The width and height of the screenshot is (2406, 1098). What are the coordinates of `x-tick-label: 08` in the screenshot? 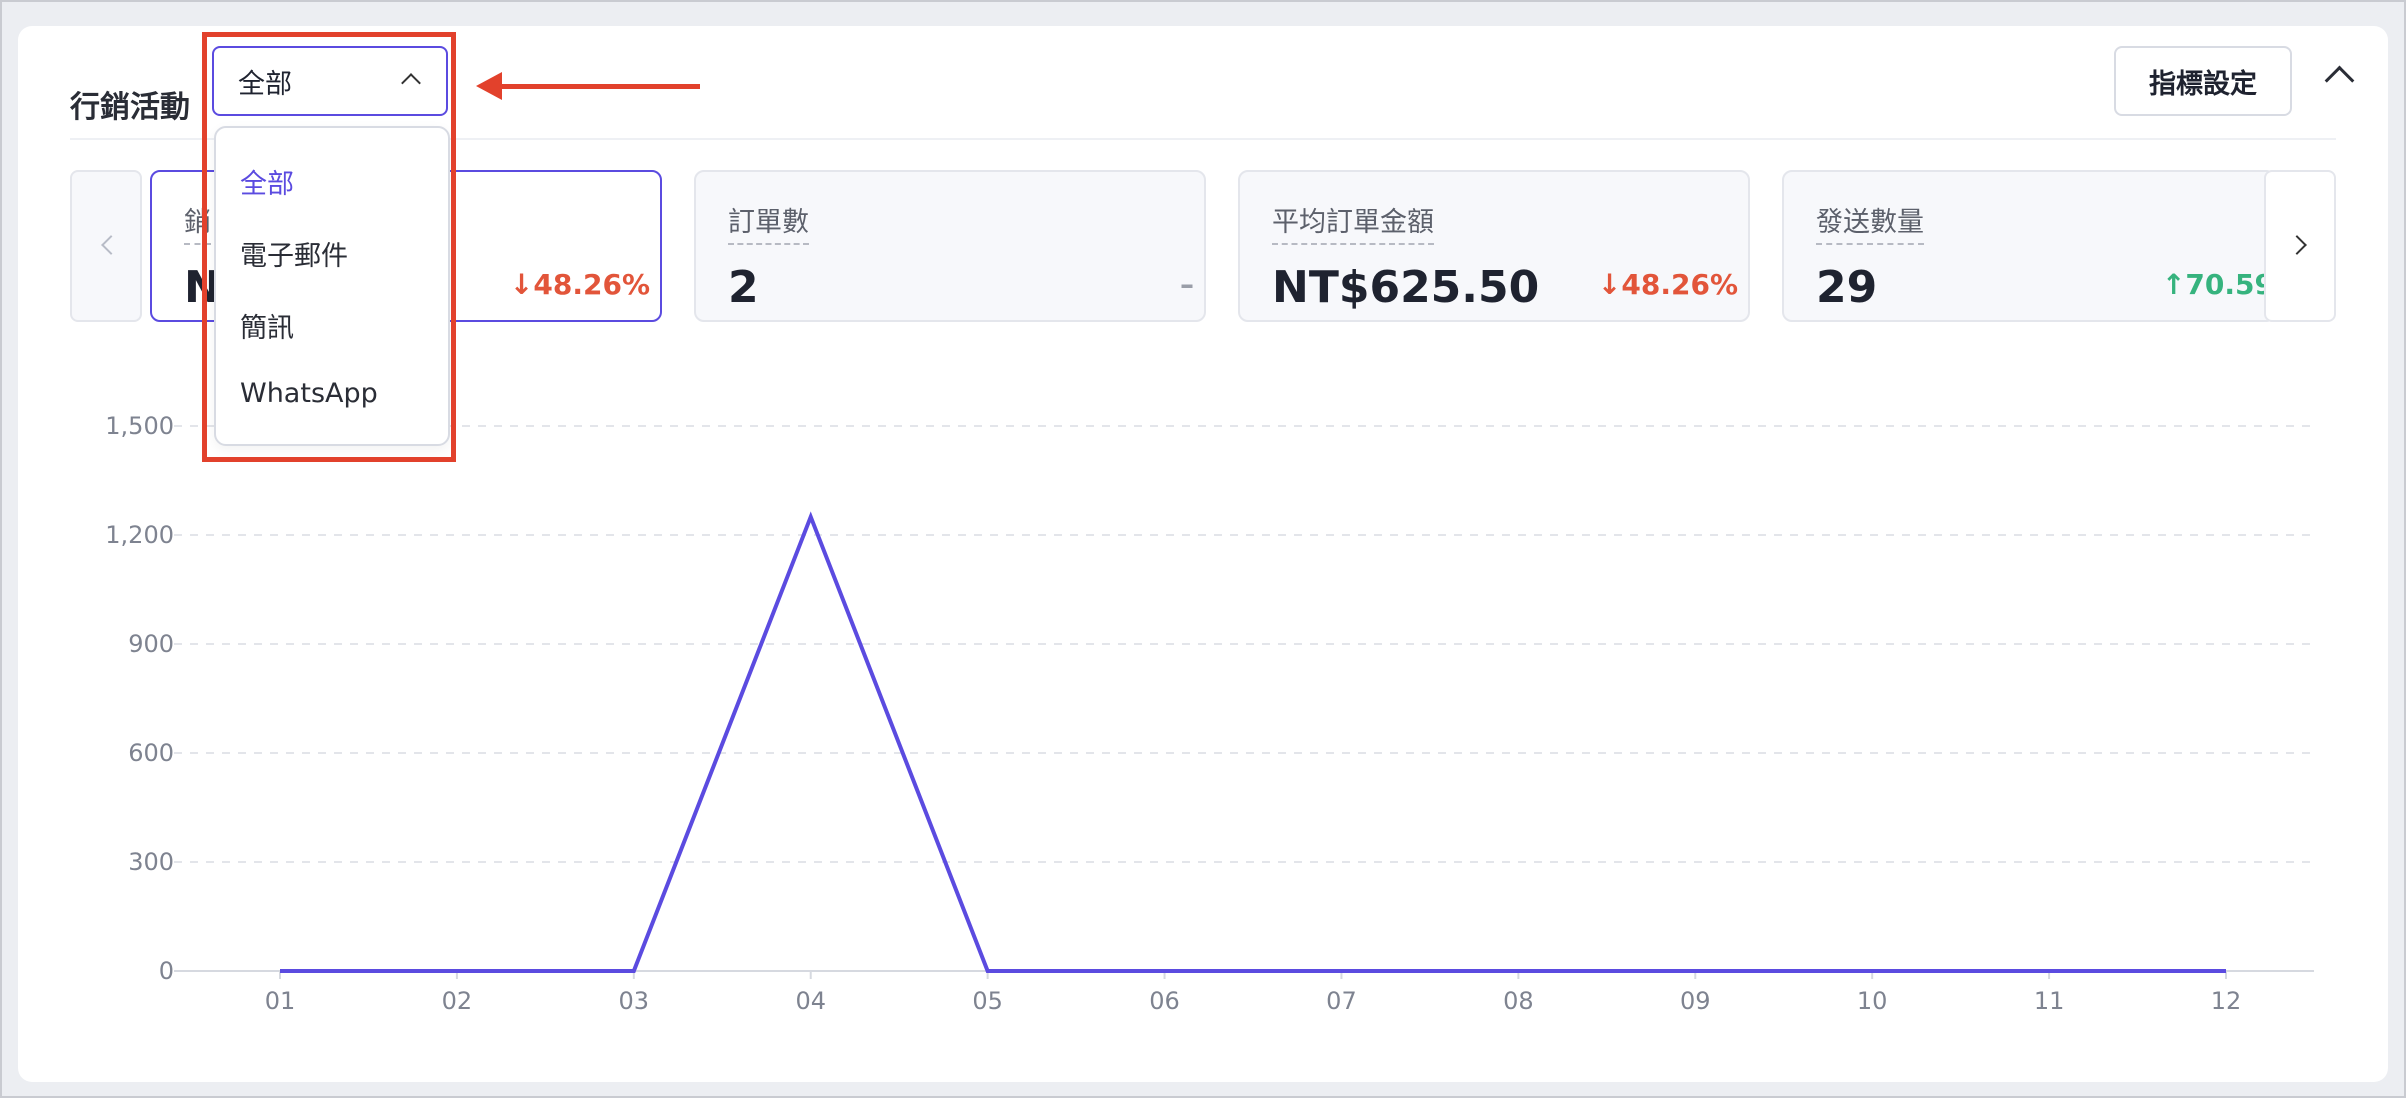 It's located at (1518, 1001).